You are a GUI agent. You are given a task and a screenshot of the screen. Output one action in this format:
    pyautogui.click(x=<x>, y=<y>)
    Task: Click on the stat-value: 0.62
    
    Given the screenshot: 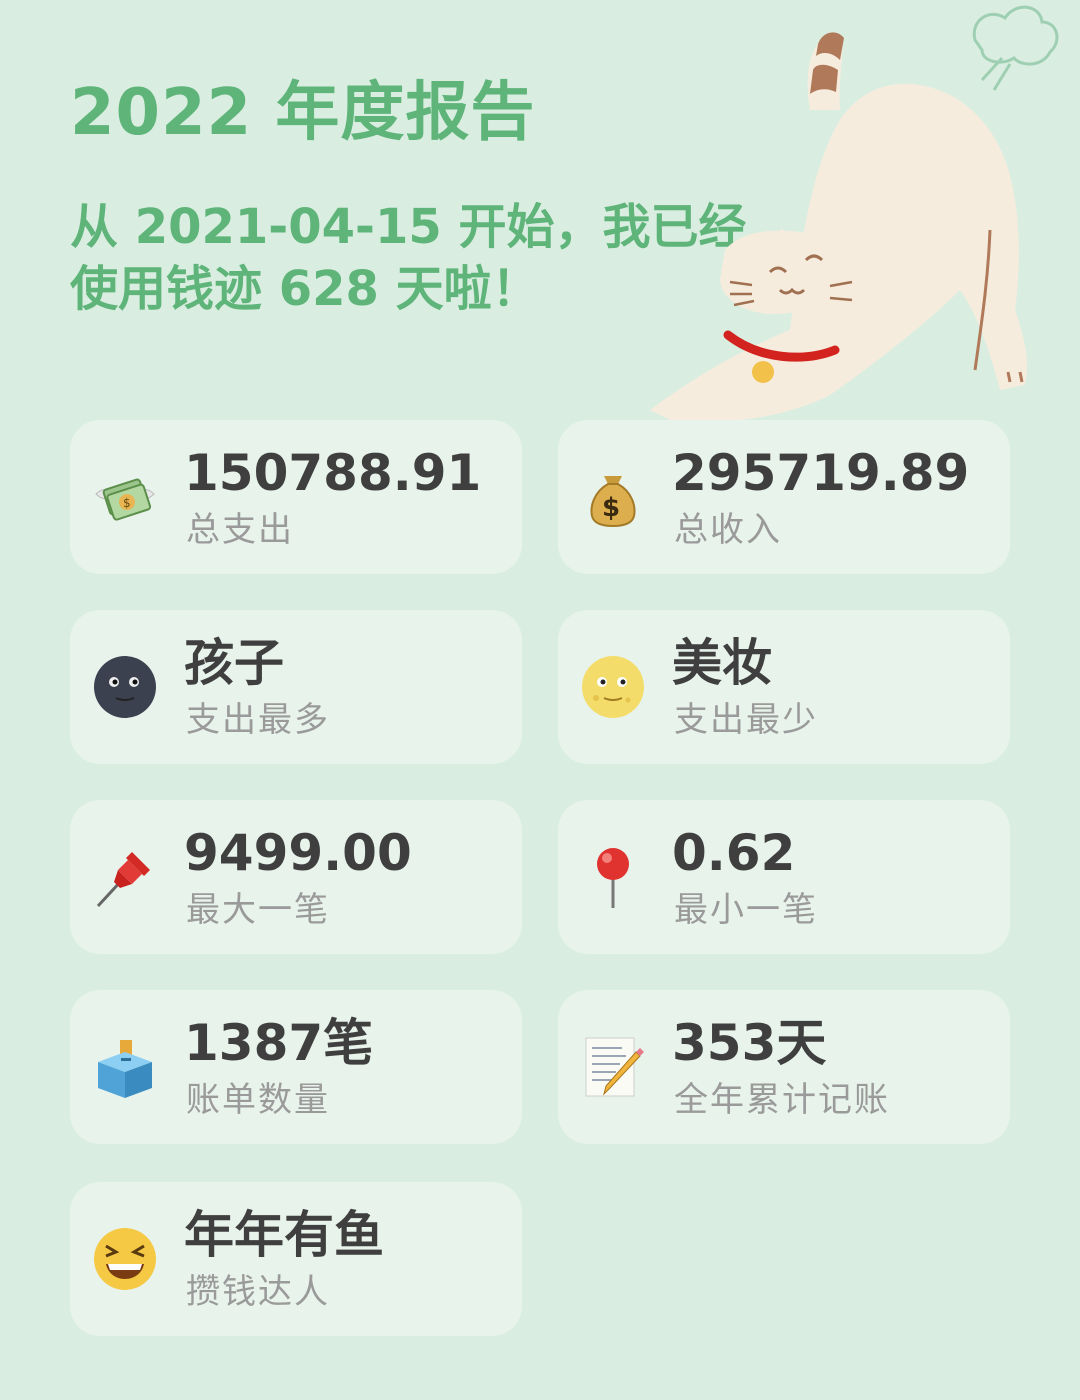 What is the action you would take?
    pyautogui.click(x=734, y=853)
    